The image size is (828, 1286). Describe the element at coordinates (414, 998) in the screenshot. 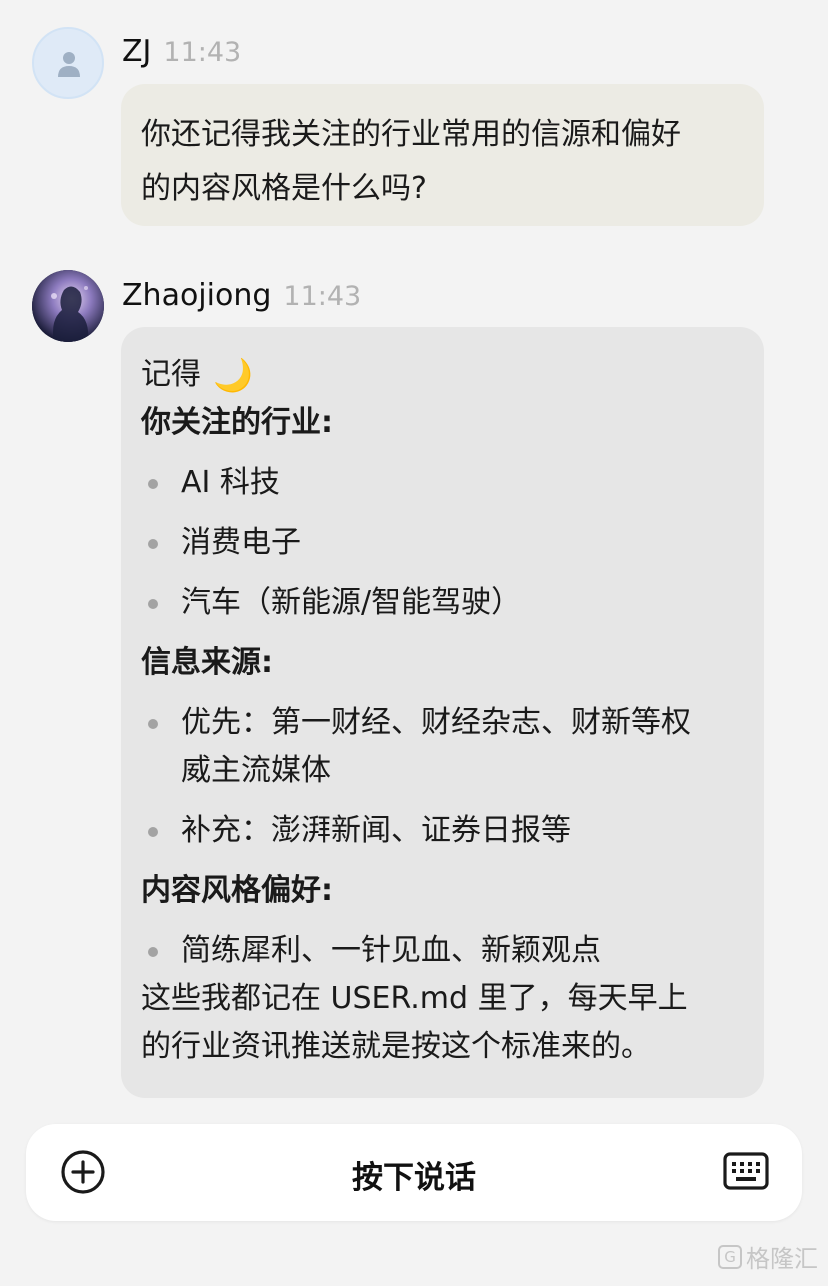

I see `closing-line: 这些我都记在 USER.md 里了，每天早上` at that location.